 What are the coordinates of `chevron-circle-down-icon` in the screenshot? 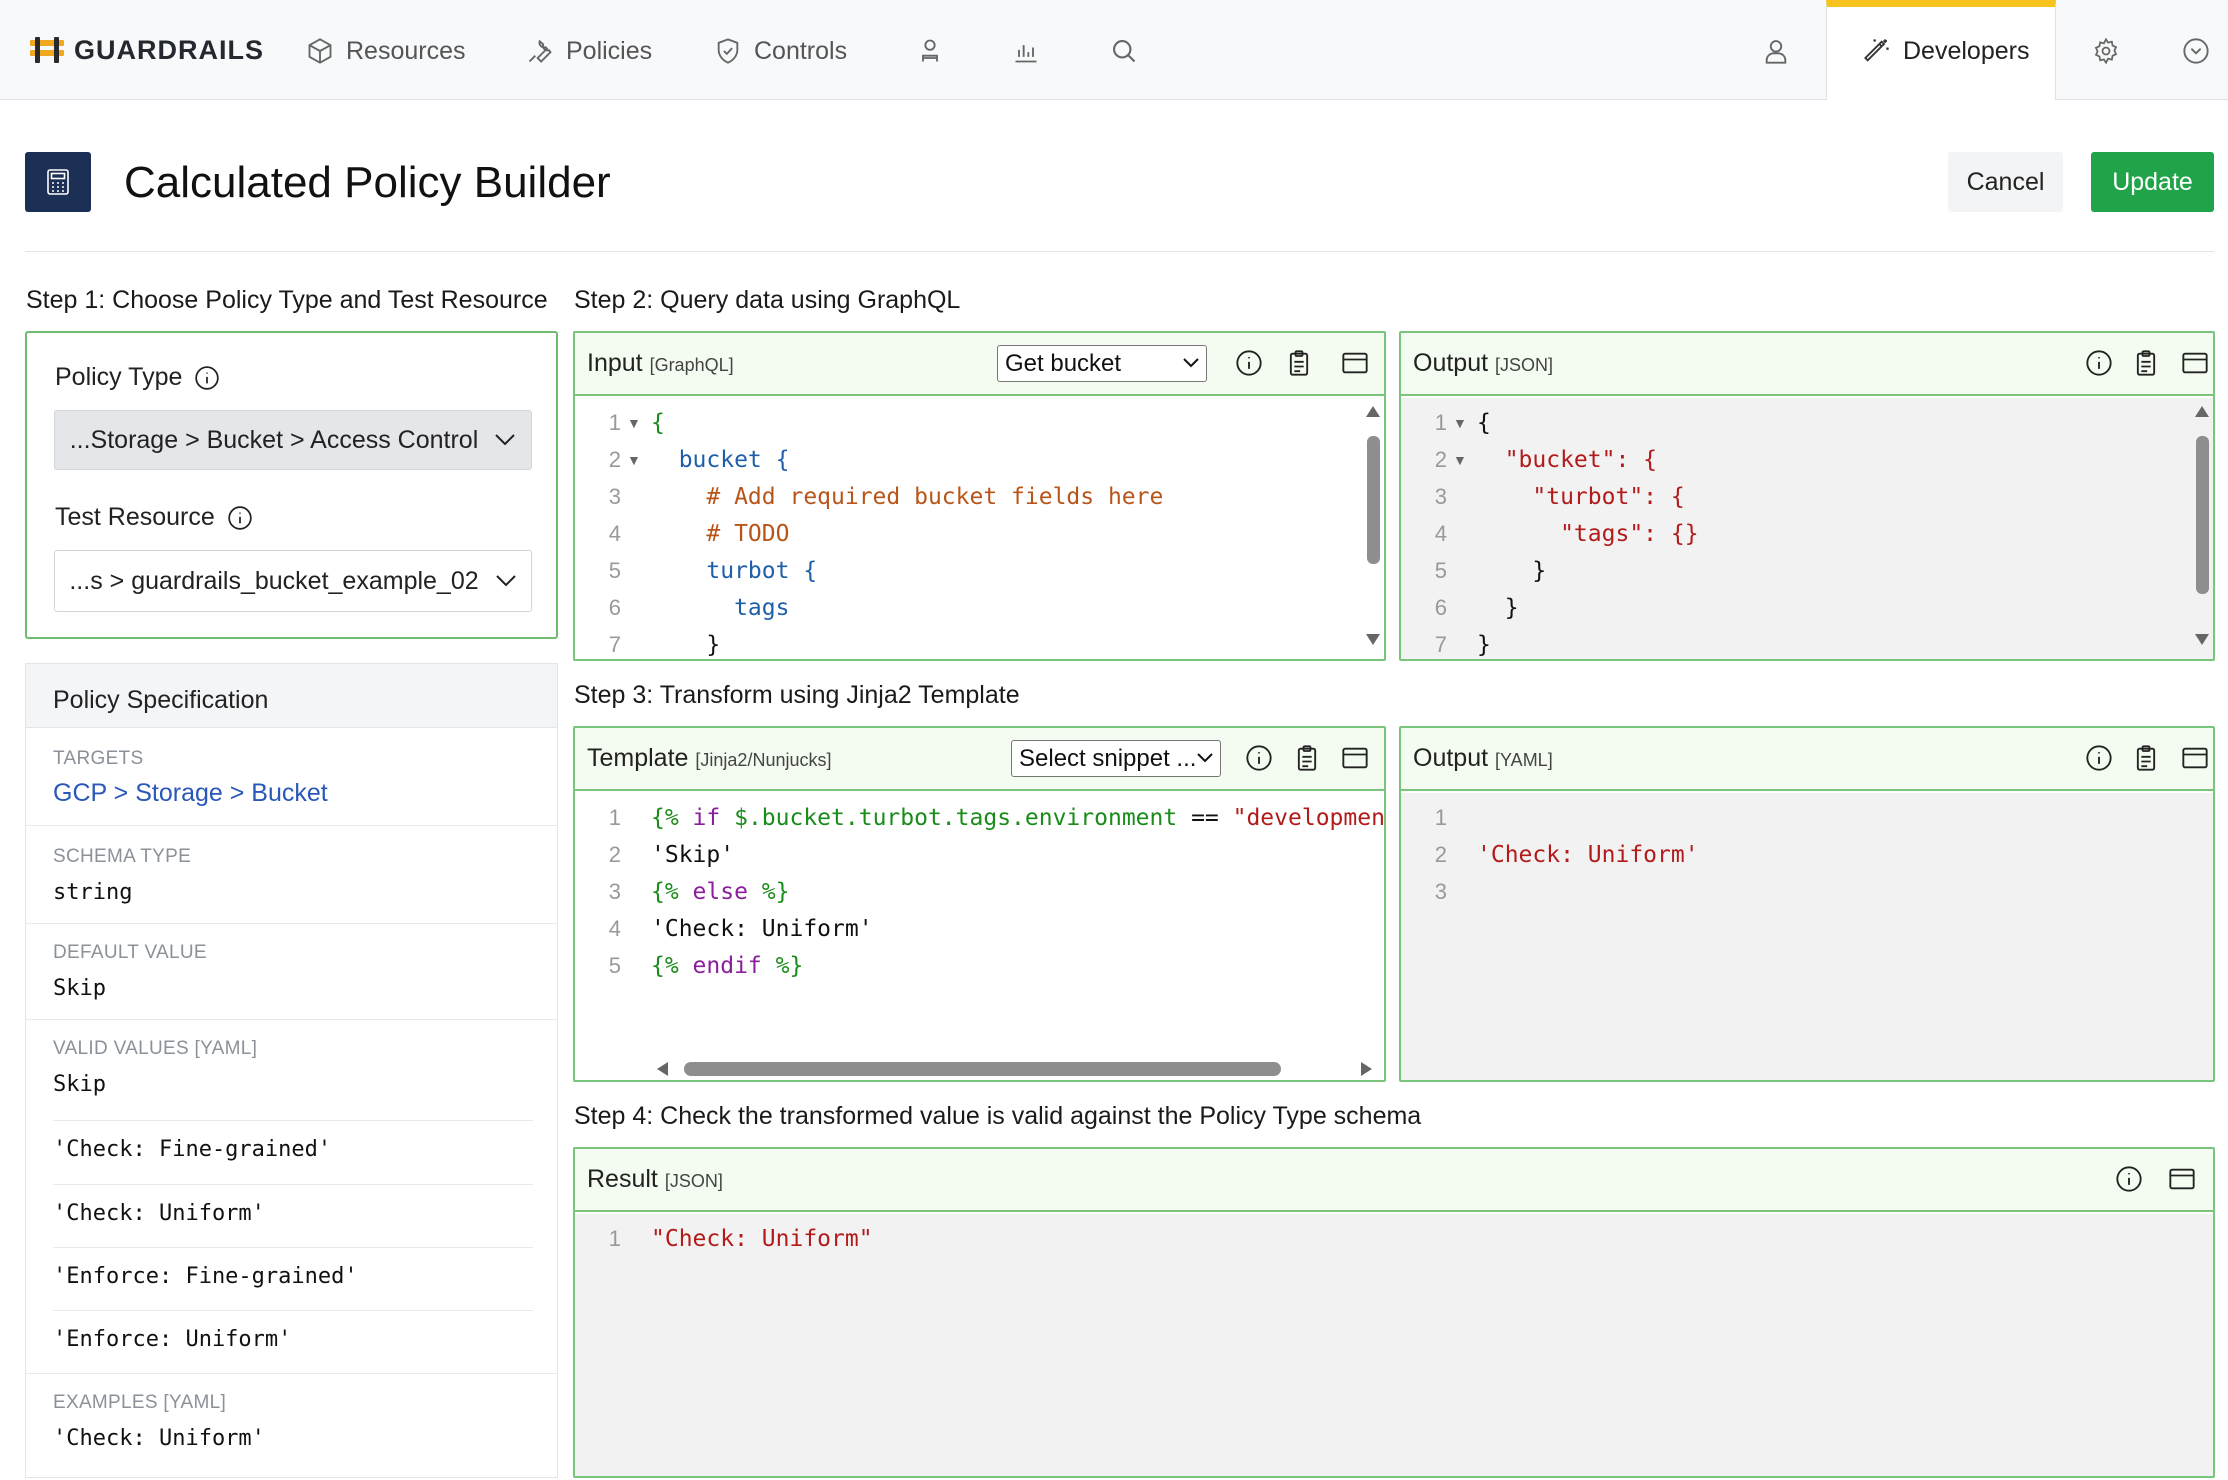 It's located at (2196, 51).